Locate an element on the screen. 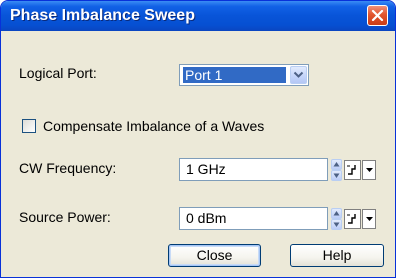  title-close-button is located at coordinates (377, 15).